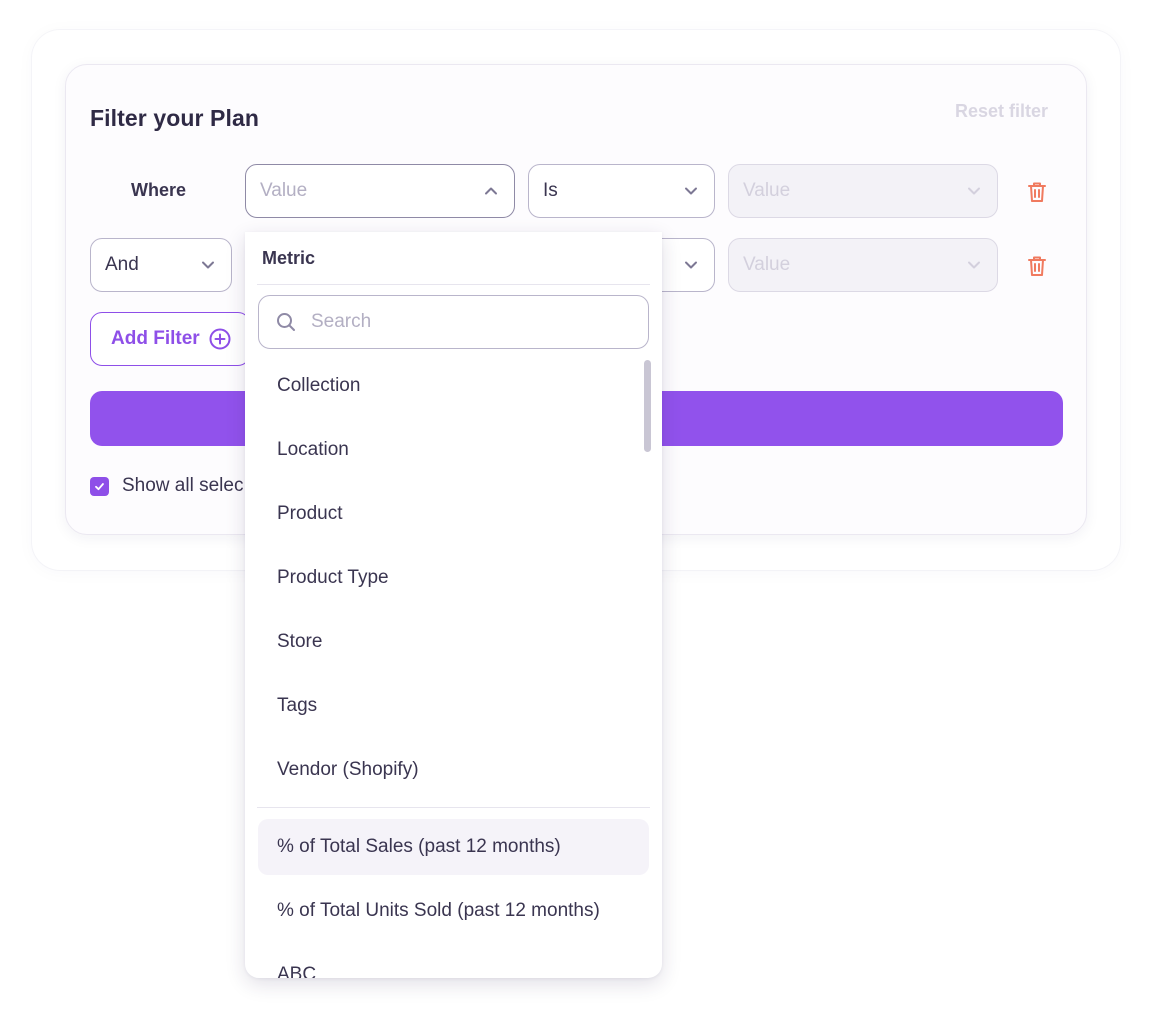 This screenshot has width=1152, height=1011. Describe the element at coordinates (621, 191) in the screenshot. I see `operator-select: Is` at that location.